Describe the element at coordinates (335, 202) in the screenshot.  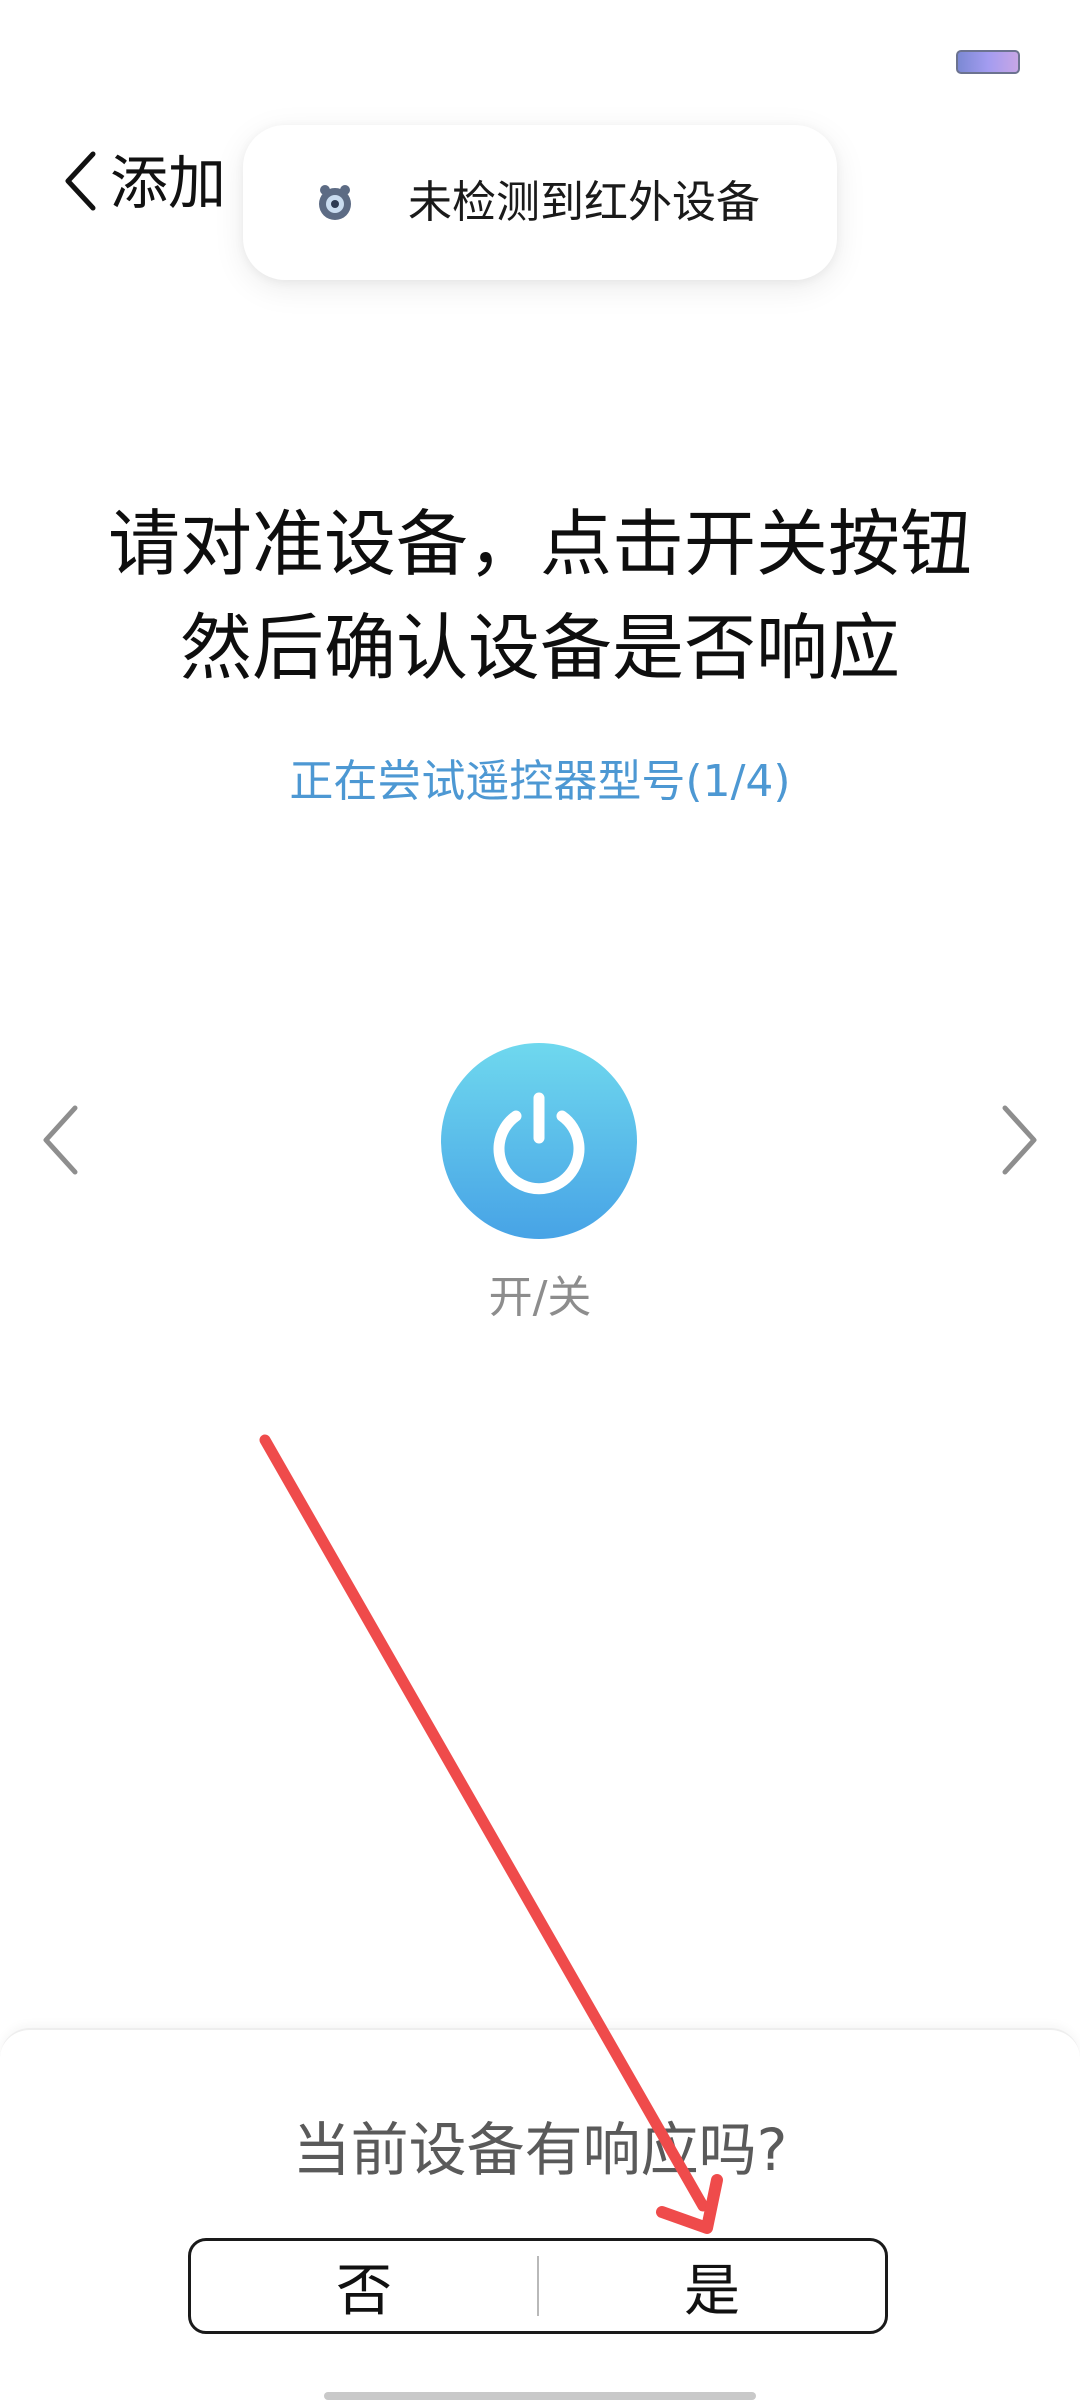
I see `infrared-icon` at that location.